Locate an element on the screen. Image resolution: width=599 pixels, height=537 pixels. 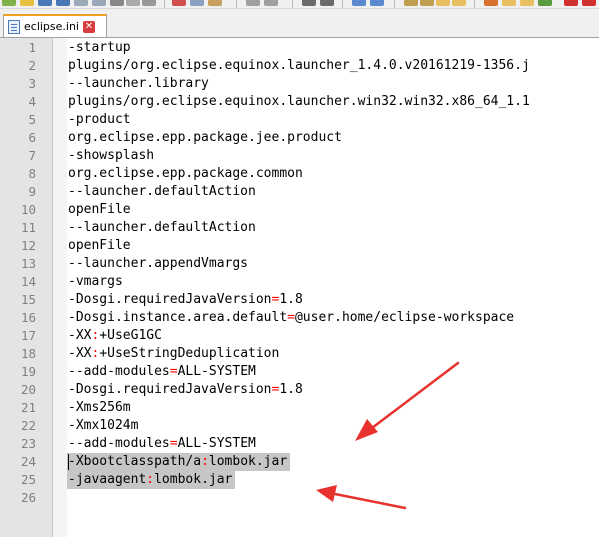
annotation-arrows is located at coordinates (388, 435).